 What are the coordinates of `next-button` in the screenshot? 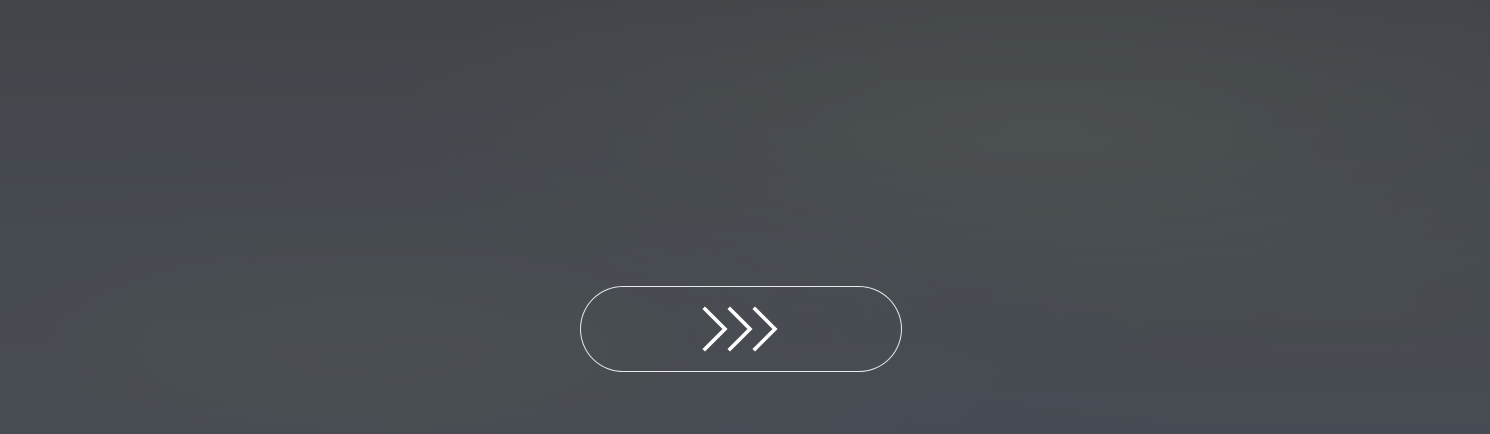 It's located at (741, 329).